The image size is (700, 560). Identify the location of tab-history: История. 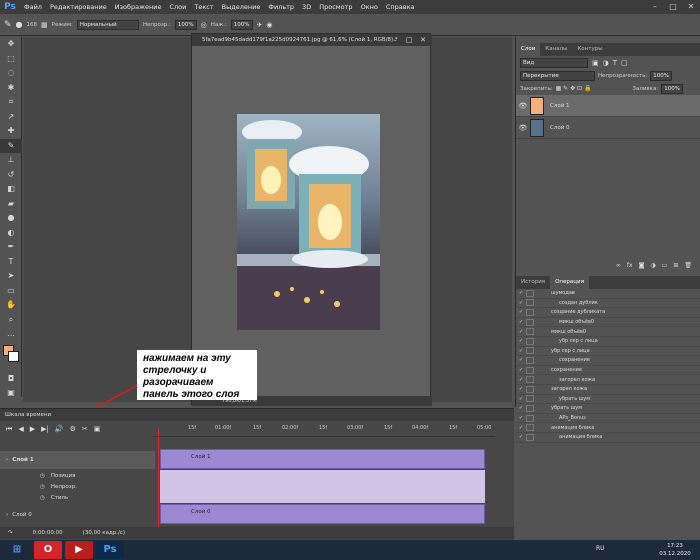
(533, 282).